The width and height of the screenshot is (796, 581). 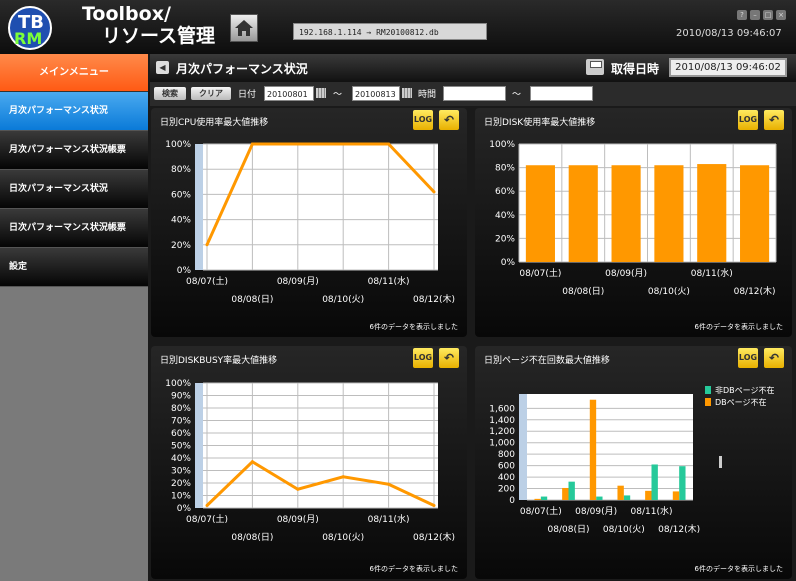 What do you see at coordinates (211, 93) in the screenshot?
I see `clear-button: クリア` at bounding box center [211, 93].